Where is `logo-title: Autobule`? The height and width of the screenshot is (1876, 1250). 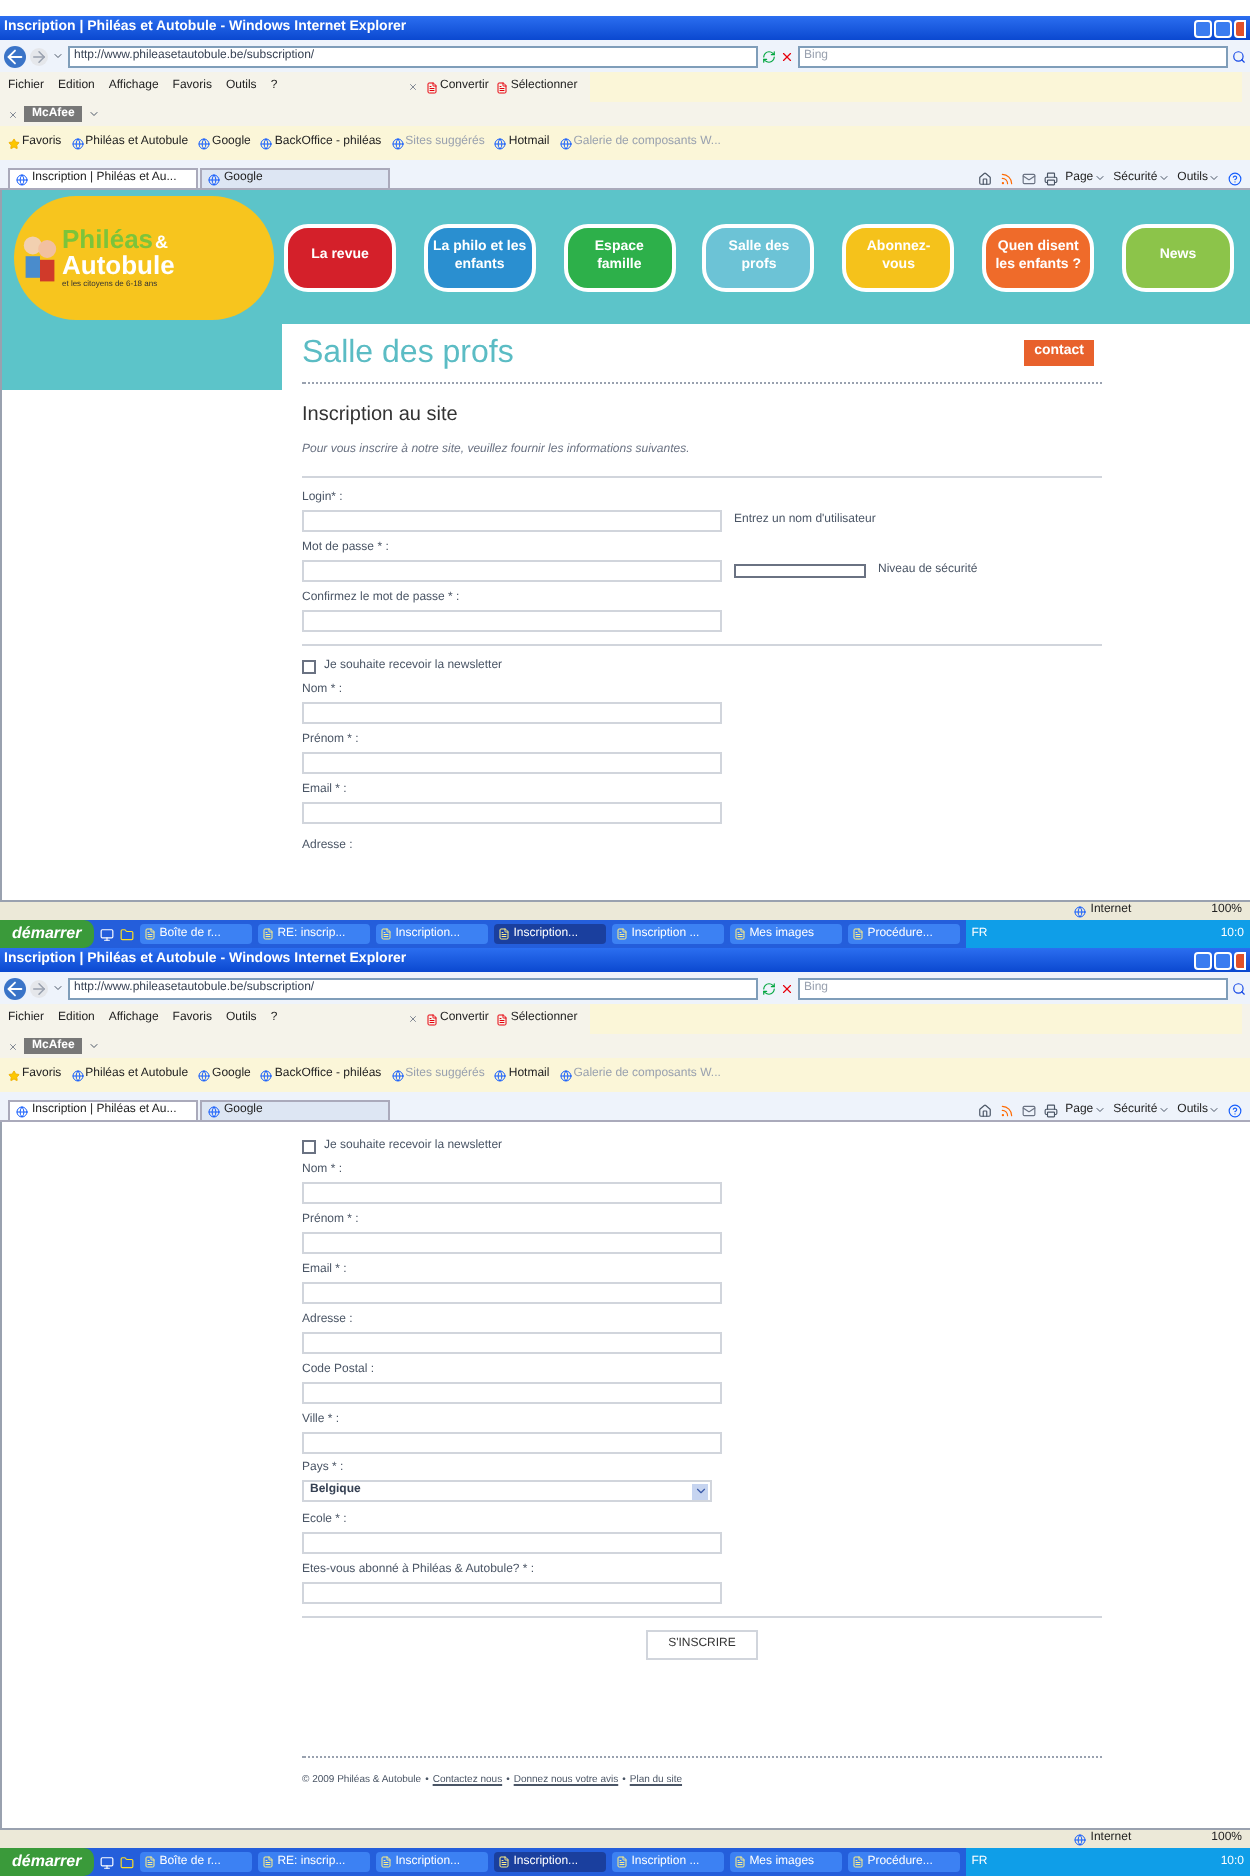
logo-title: Autobule is located at coordinates (118, 265).